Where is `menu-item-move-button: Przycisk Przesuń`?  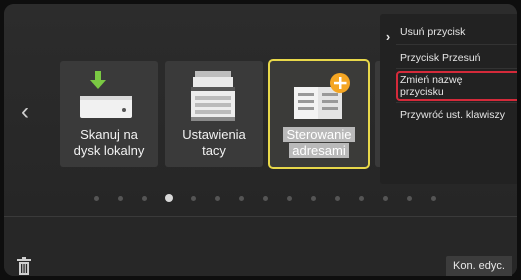 menu-item-move-button: Przycisk Przesuń is located at coordinates (440, 58).